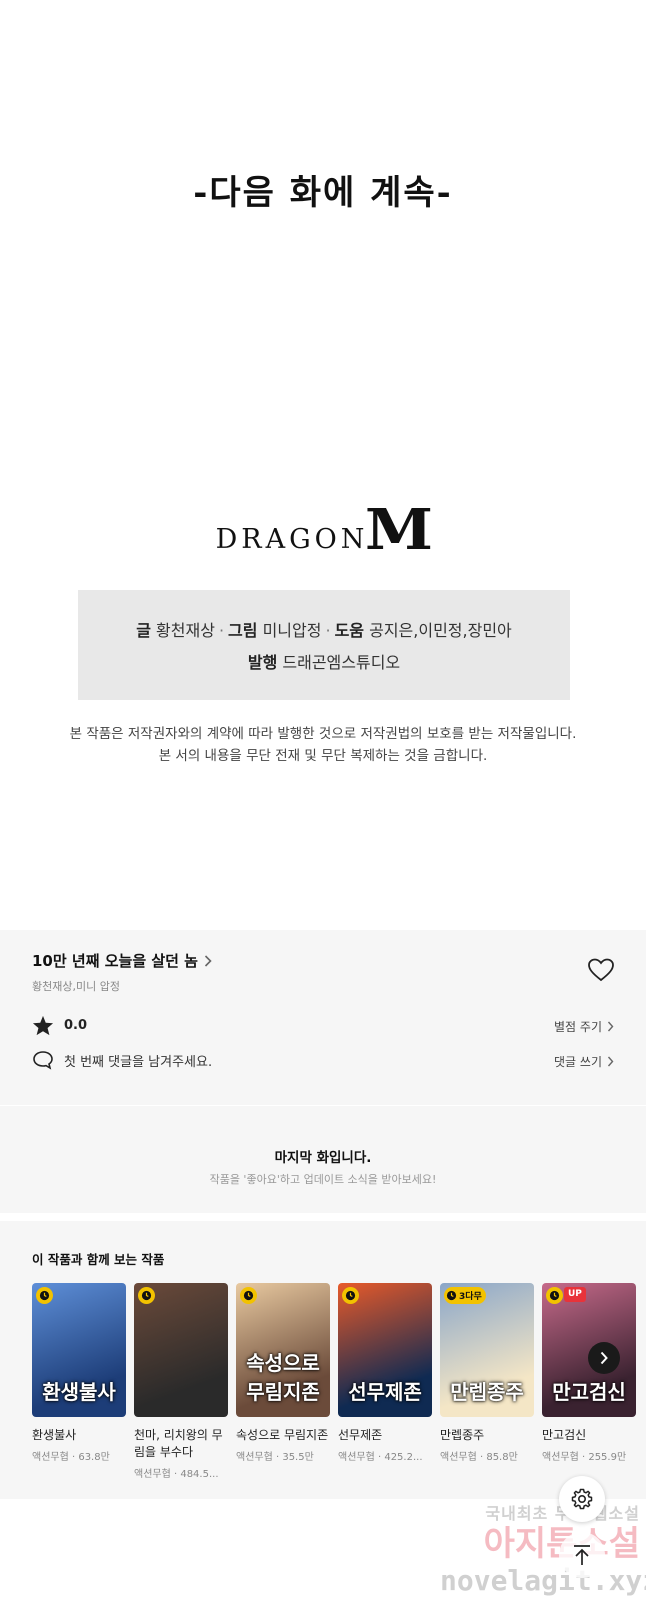 This screenshot has height=1615, width=646. I want to click on up-badge: UP, so click(575, 1294).